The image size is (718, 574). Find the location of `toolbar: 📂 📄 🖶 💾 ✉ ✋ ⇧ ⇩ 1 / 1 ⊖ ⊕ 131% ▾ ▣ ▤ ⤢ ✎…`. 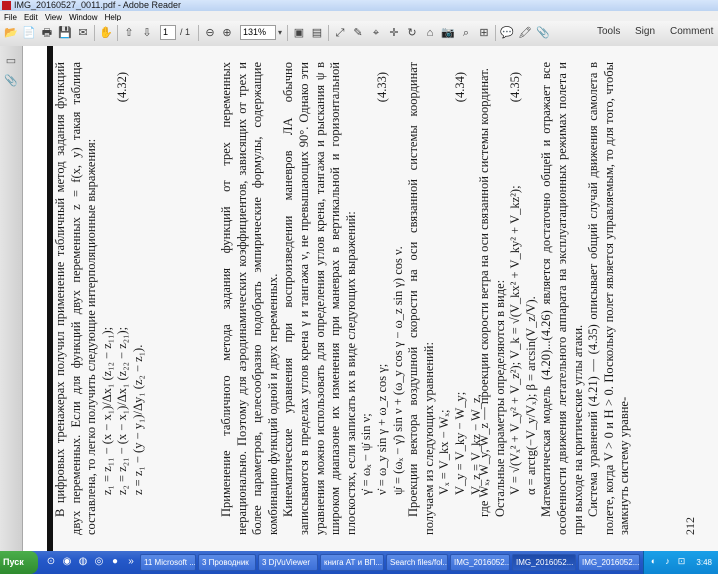

toolbar: 📂 📄 🖶 💾 ✉ ✋ ⇧ ⇩ 1 / 1 ⊖ ⊕ 131% ▾ ▣ ▤ ⤢ ✎… is located at coordinates (359, 34).